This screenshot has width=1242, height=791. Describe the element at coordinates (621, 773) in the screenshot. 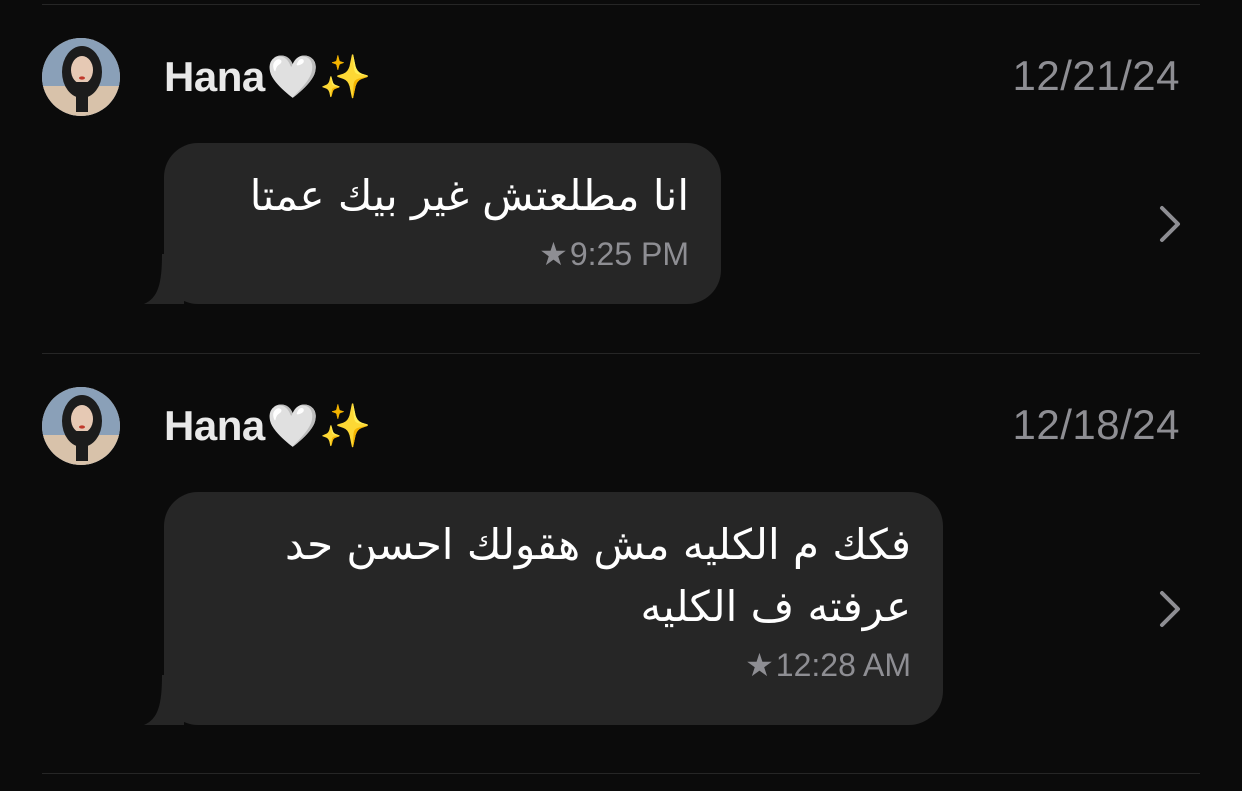

I see `divider-bottom` at that location.